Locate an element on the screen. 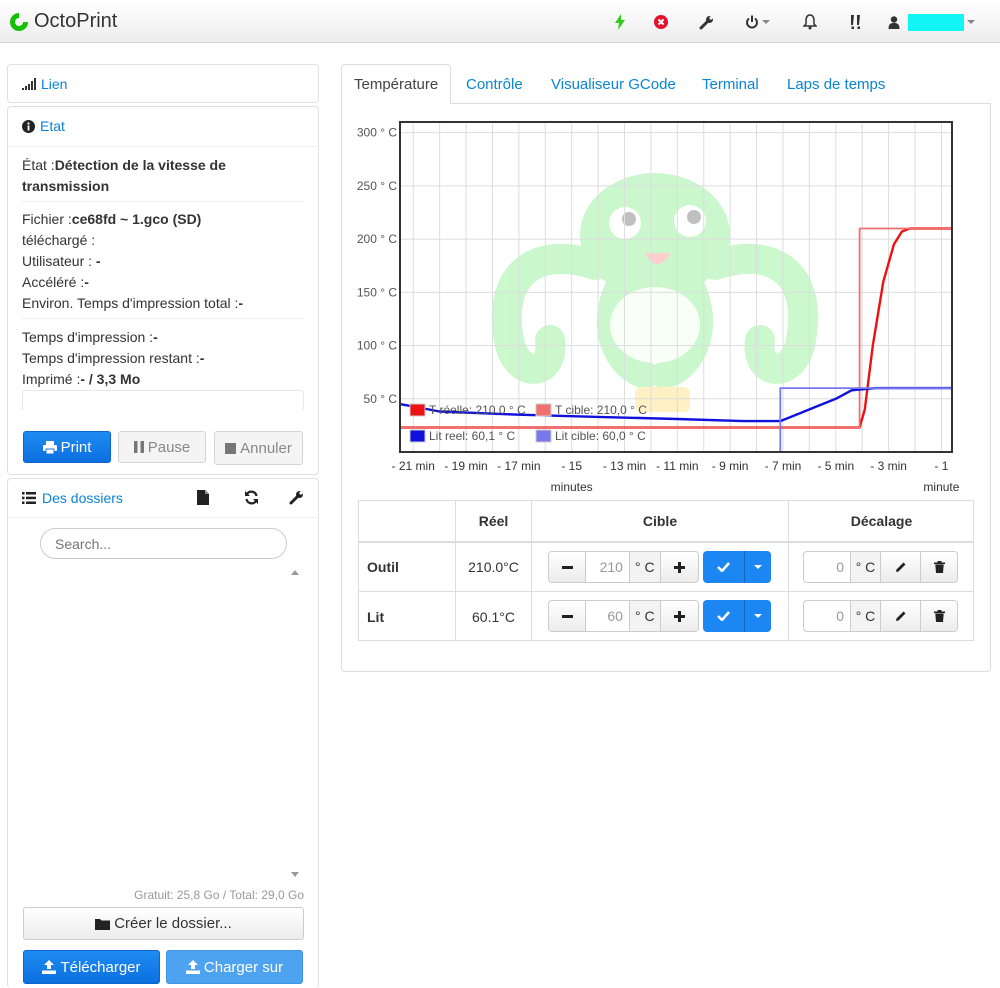  user-menu is located at coordinates (933, 22).